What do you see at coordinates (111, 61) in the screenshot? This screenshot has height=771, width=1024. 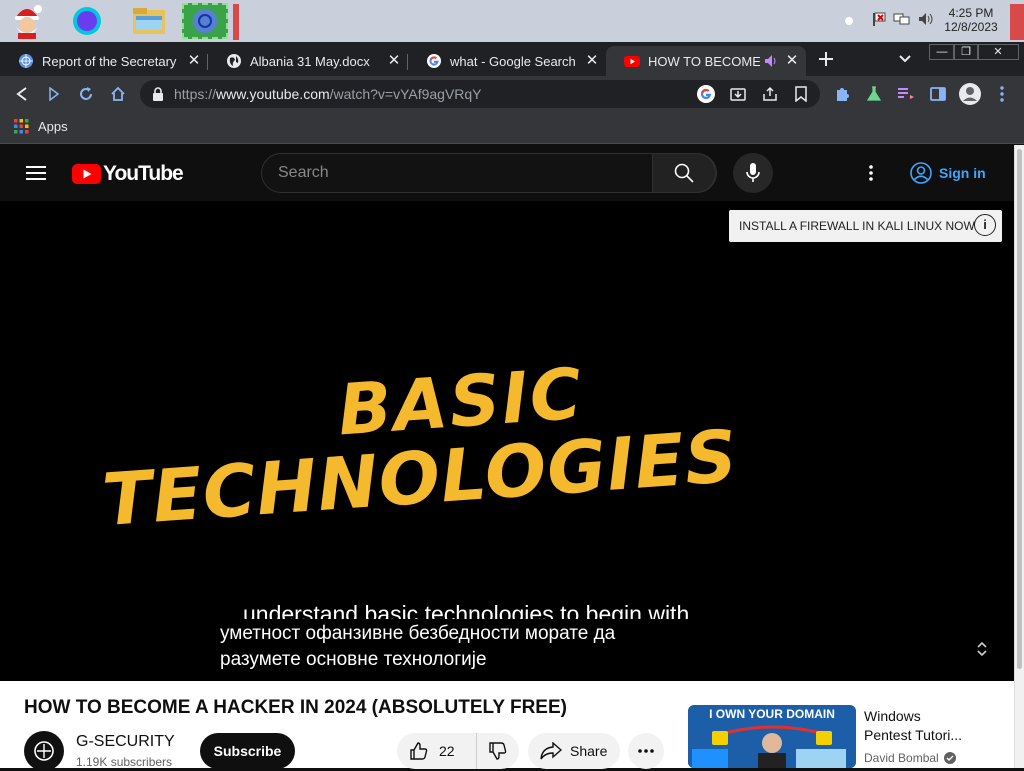 I see `tab-title: Report of the Secretary G` at bounding box center [111, 61].